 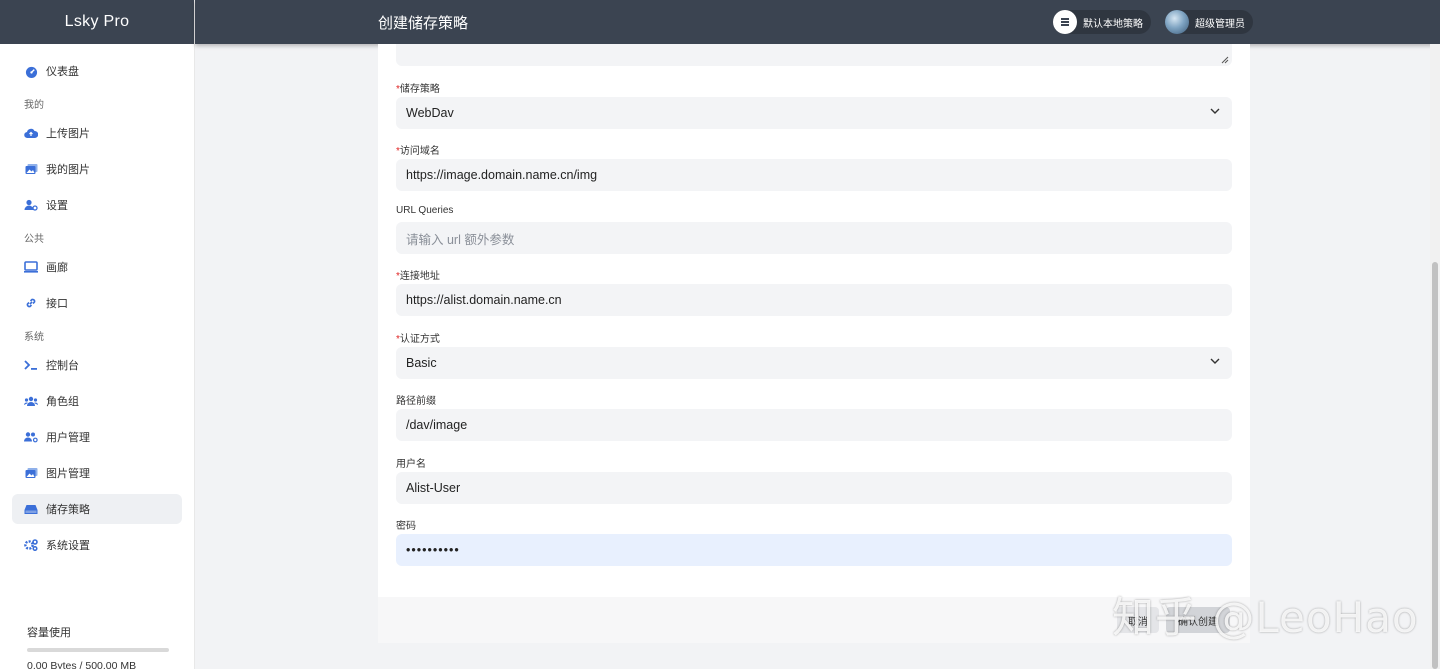 I want to click on section-system: 系统, so click(x=34, y=337).